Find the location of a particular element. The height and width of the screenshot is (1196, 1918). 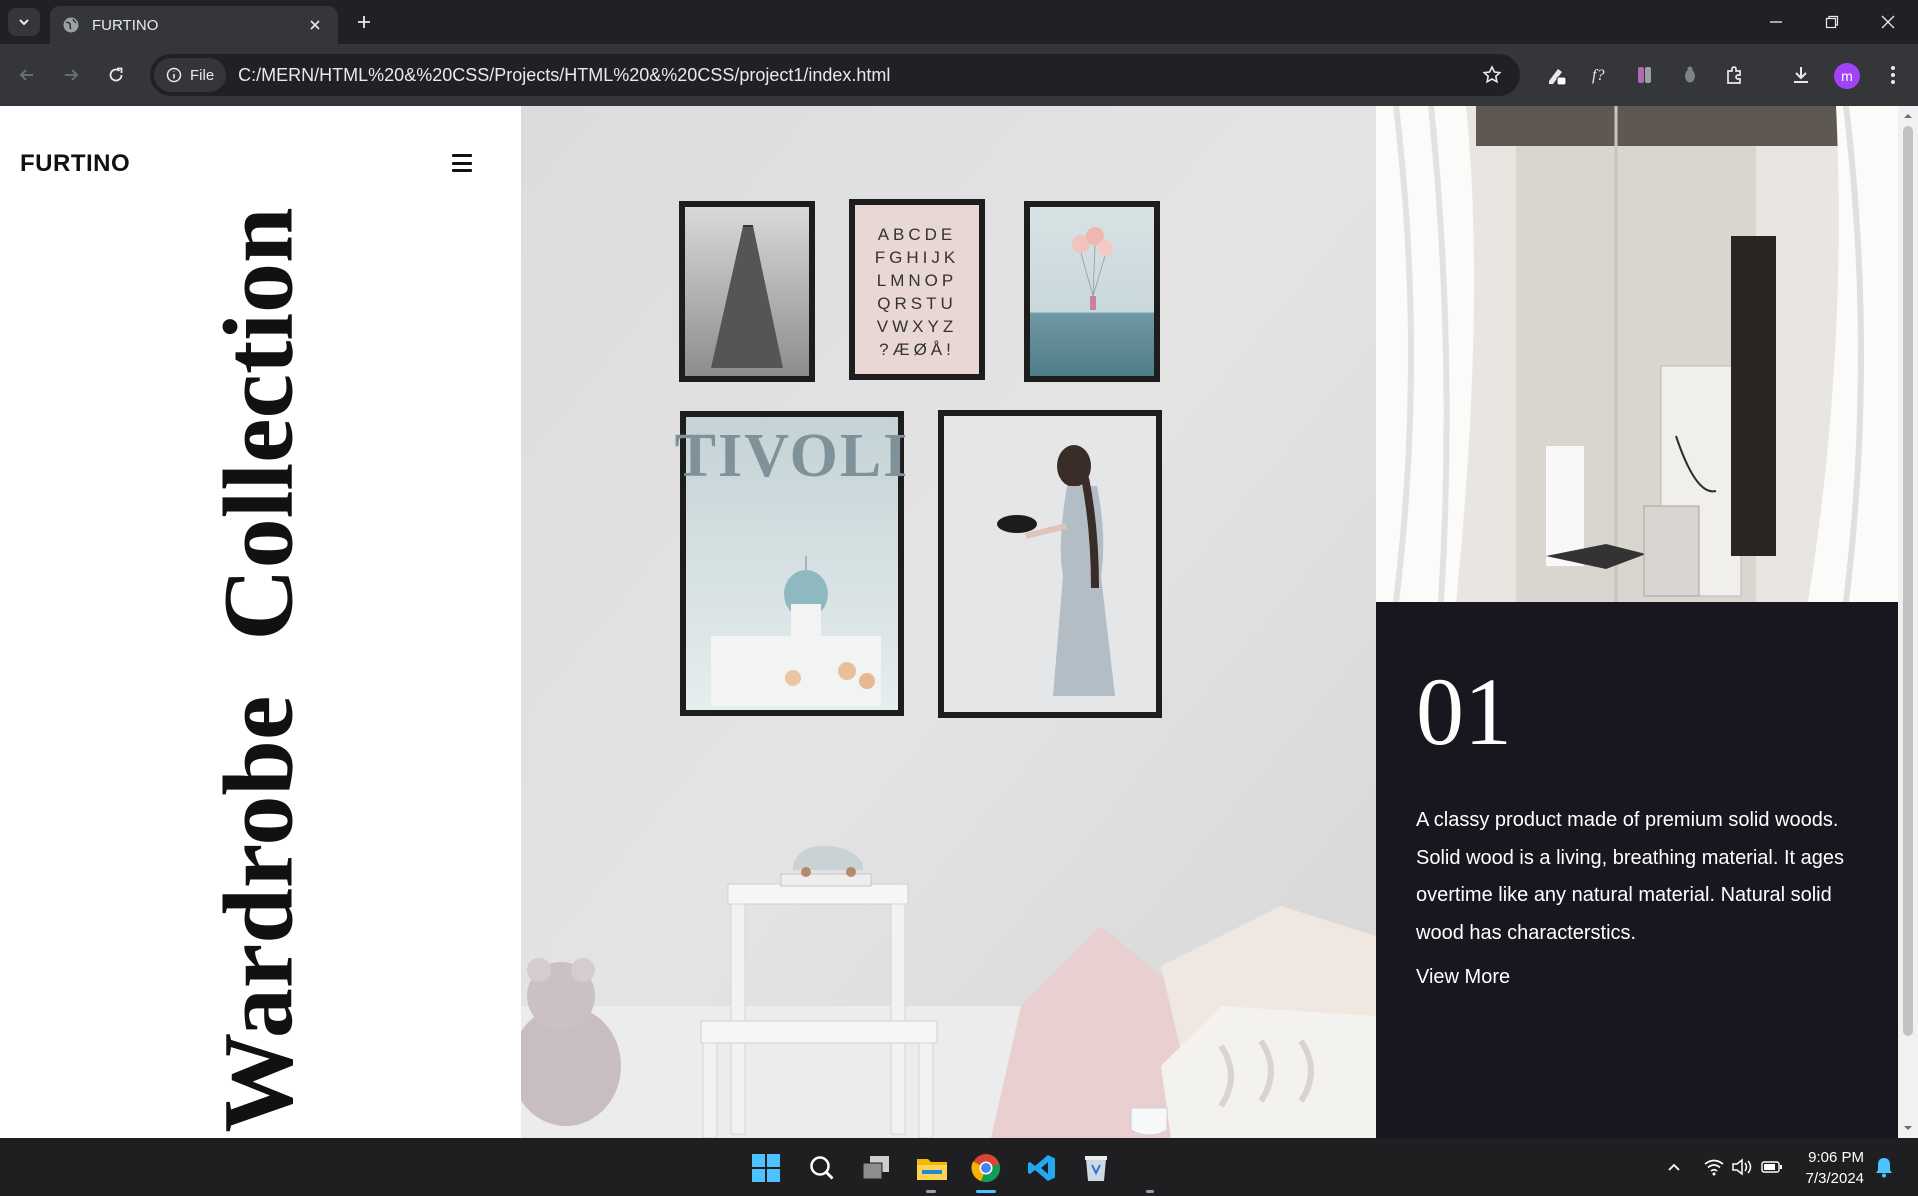

scroll-up-icon is located at coordinates (1908, 116).